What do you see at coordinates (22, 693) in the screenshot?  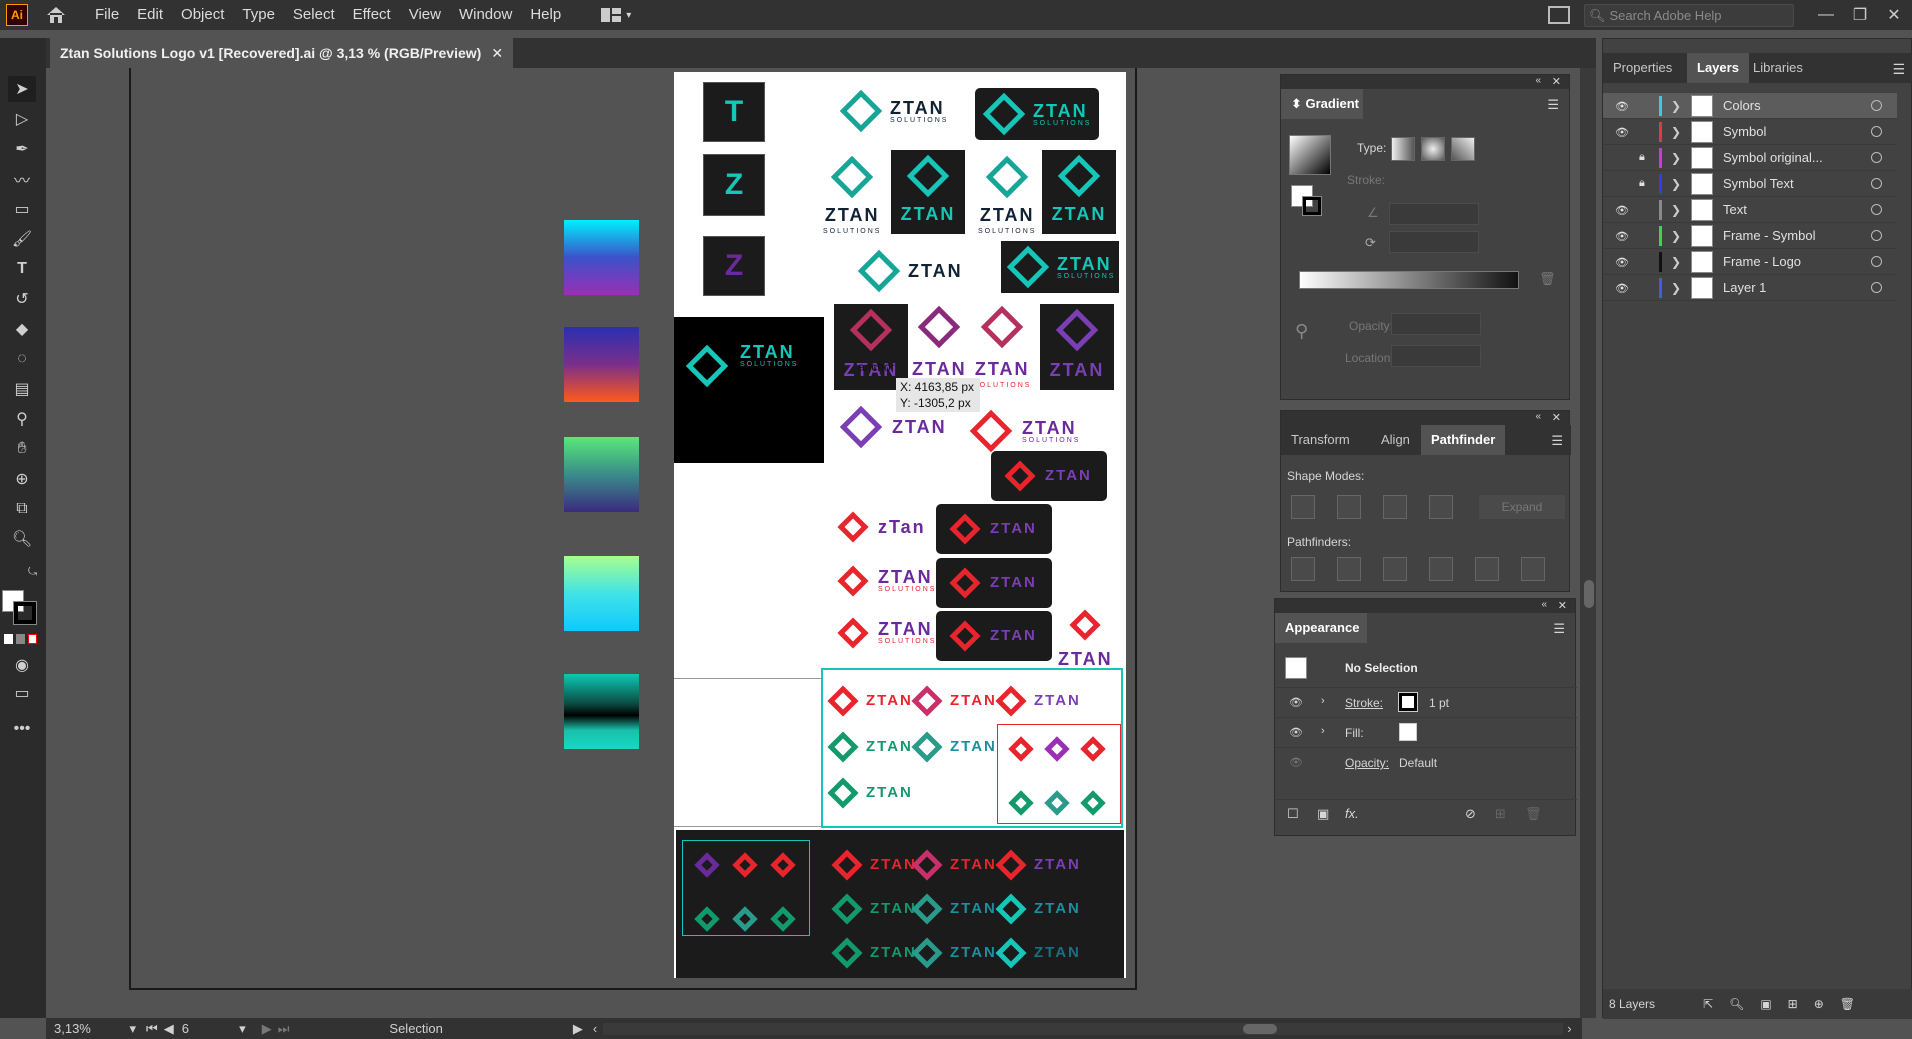 I see `screen-mode-icon: ▭` at bounding box center [22, 693].